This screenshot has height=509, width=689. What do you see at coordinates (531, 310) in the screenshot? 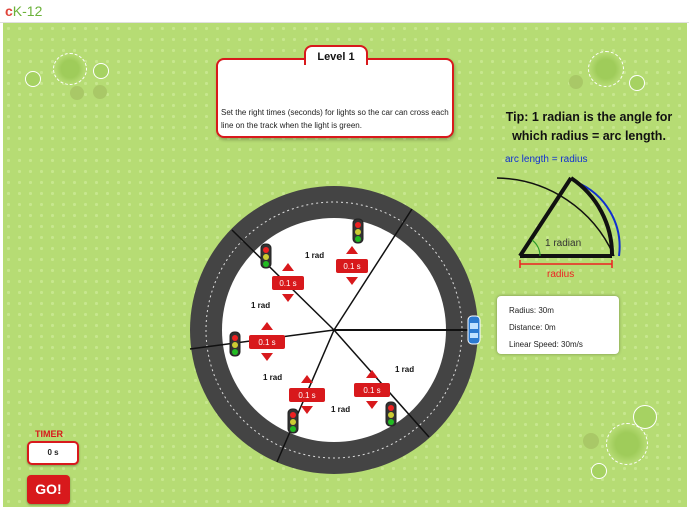
I see `radius-readout: Radius: 30m` at bounding box center [531, 310].